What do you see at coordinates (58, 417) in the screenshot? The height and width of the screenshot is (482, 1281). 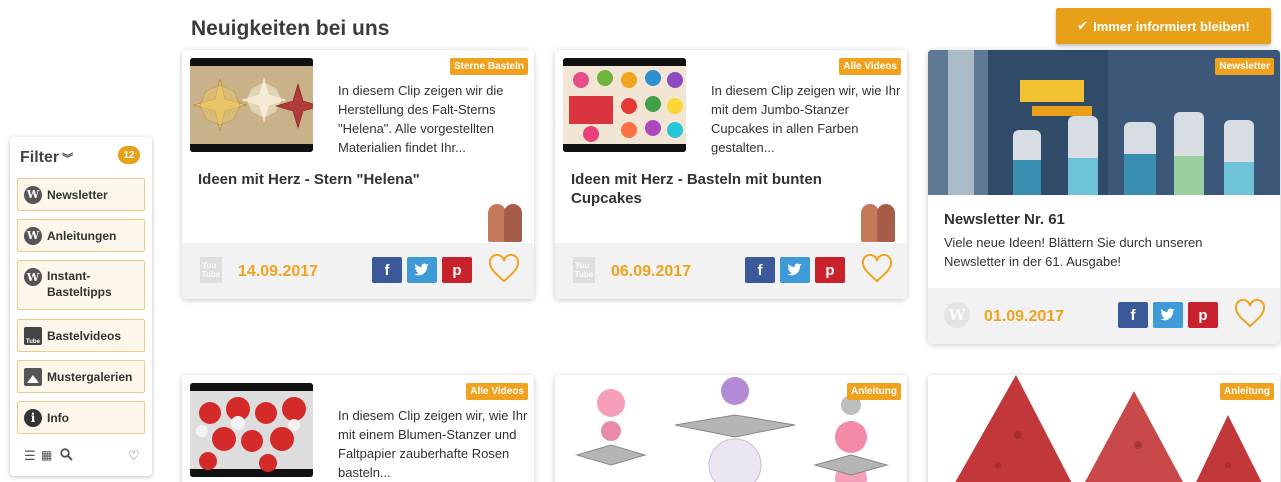 I see `filter-label: Info` at bounding box center [58, 417].